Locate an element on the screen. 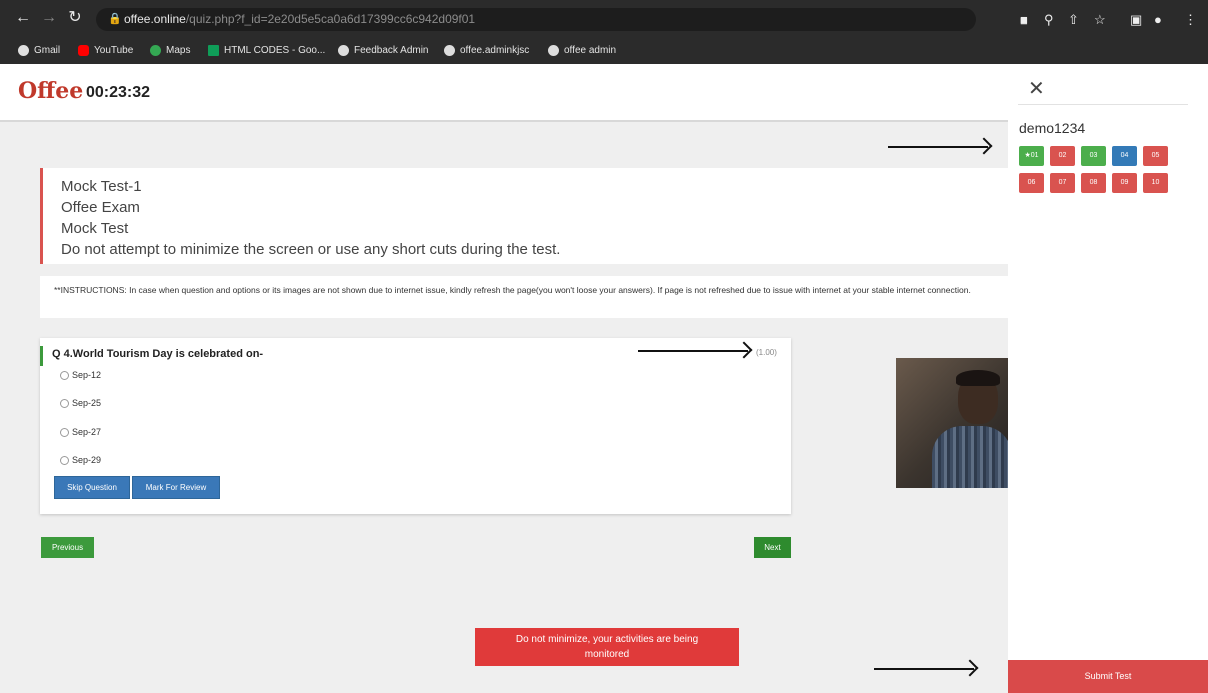 This screenshot has width=1208, height=693. google-icon is located at coordinates (23, 50).